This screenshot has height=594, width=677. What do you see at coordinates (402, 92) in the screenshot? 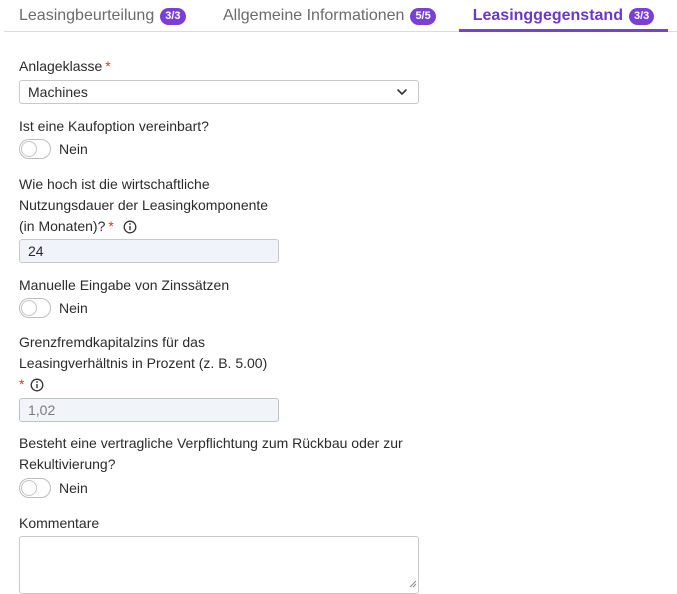
I see `chevron-down-icon` at bounding box center [402, 92].